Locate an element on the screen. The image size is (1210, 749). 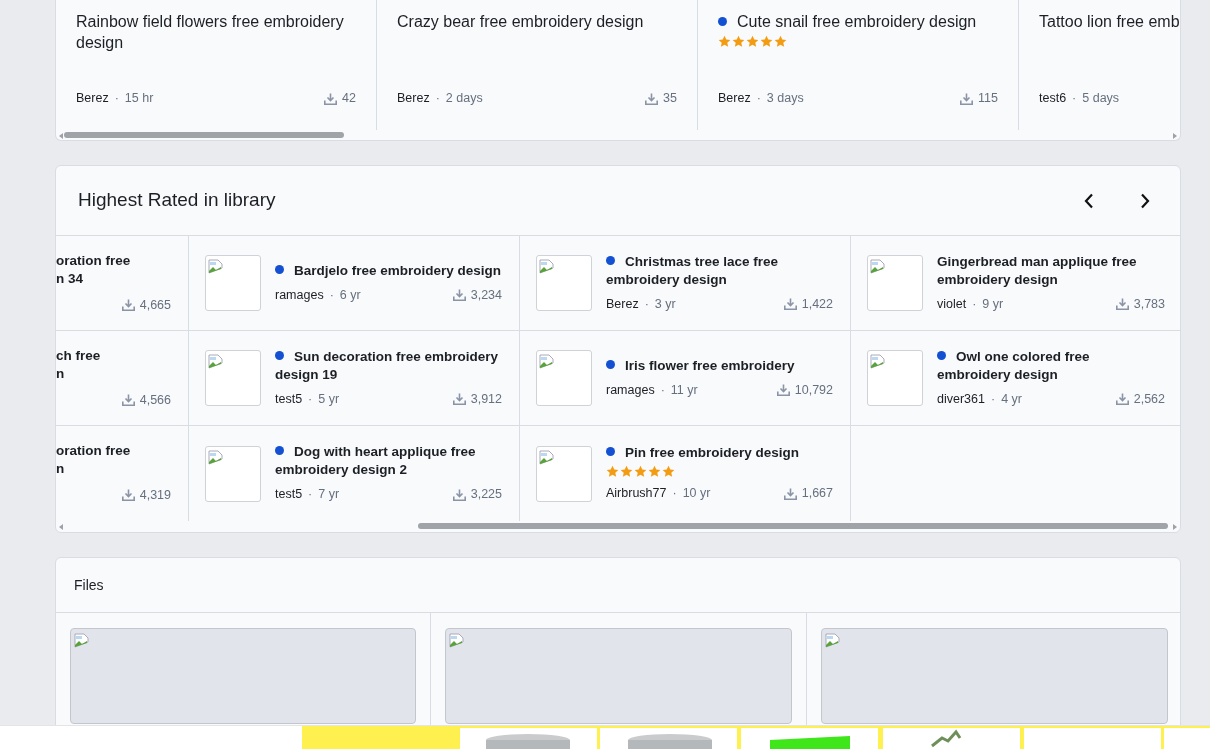
time-ago: 15 hr is located at coordinates (139, 99).